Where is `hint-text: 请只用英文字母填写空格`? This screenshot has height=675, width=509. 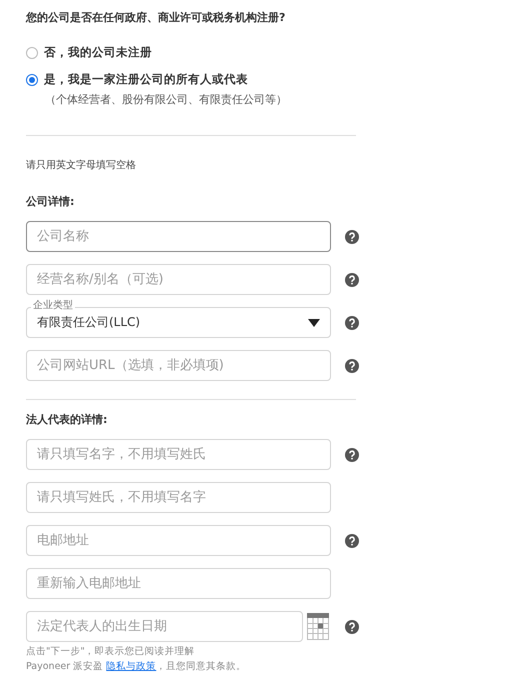
hint-text: 请只用英文字母填写空格 is located at coordinates (81, 165).